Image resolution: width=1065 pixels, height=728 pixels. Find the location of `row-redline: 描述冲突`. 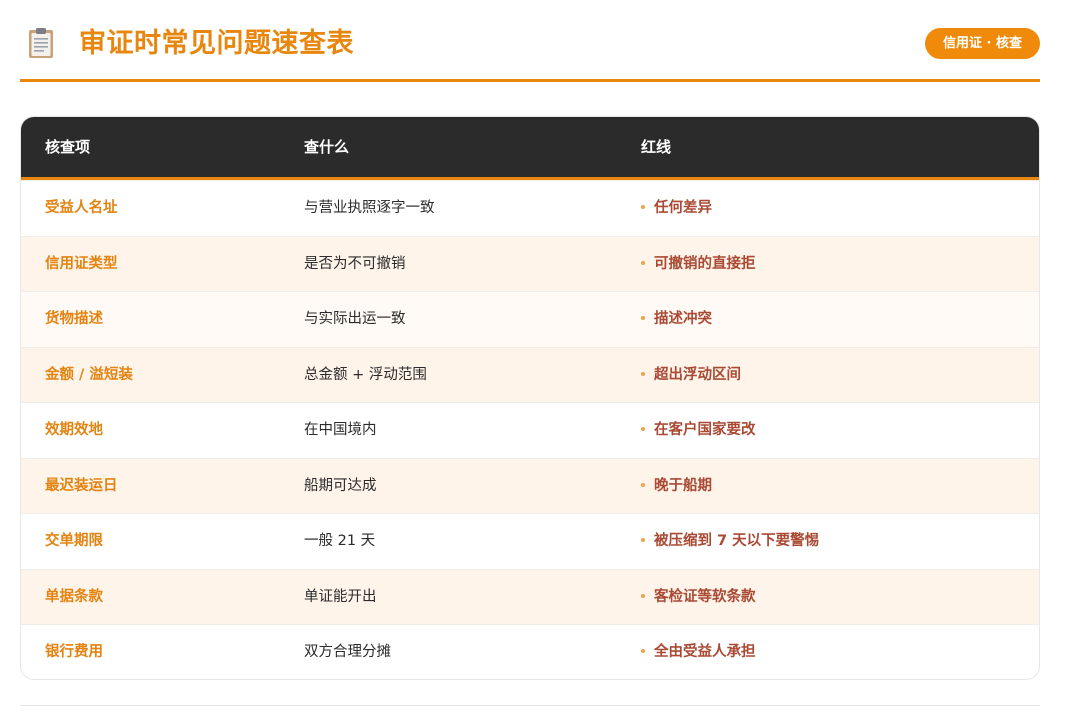

row-redline: 描述冲突 is located at coordinates (676, 319).